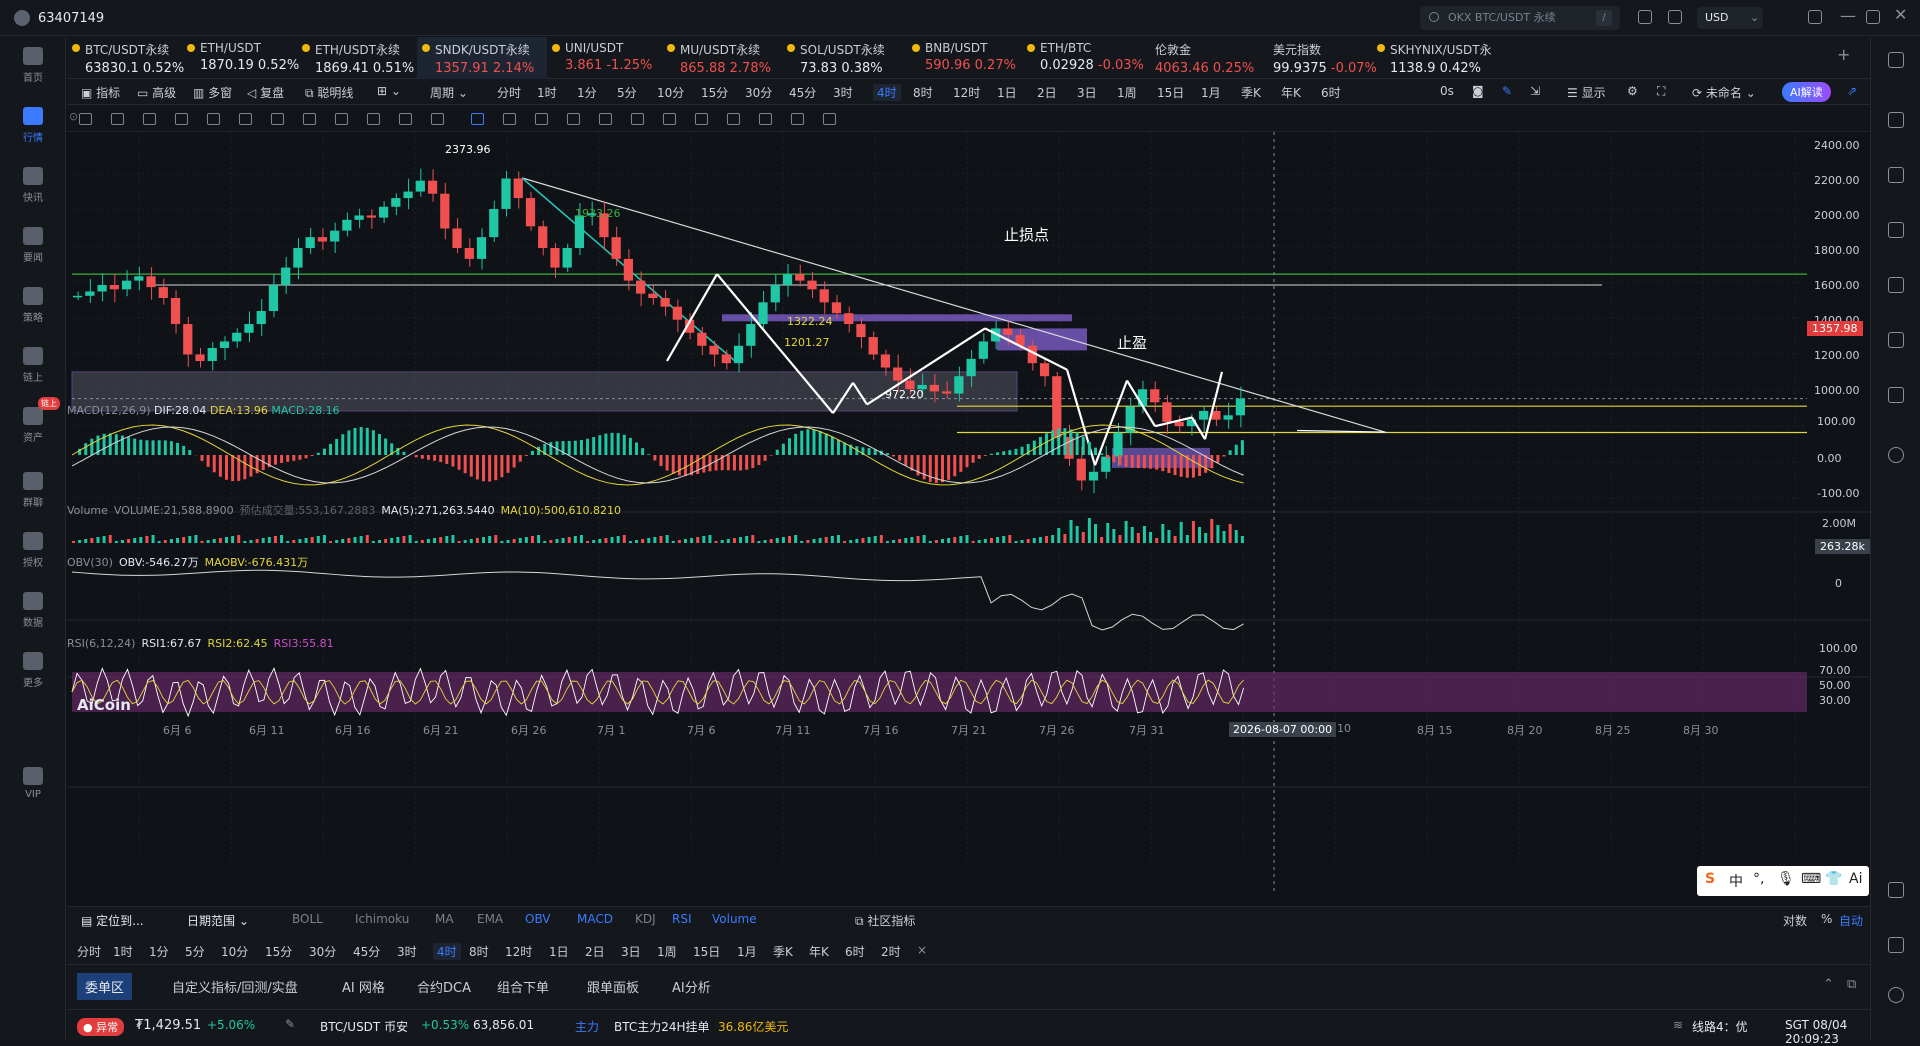 This screenshot has height=1046, width=1920. I want to click on nav-item-4: 策略, so click(33, 307).